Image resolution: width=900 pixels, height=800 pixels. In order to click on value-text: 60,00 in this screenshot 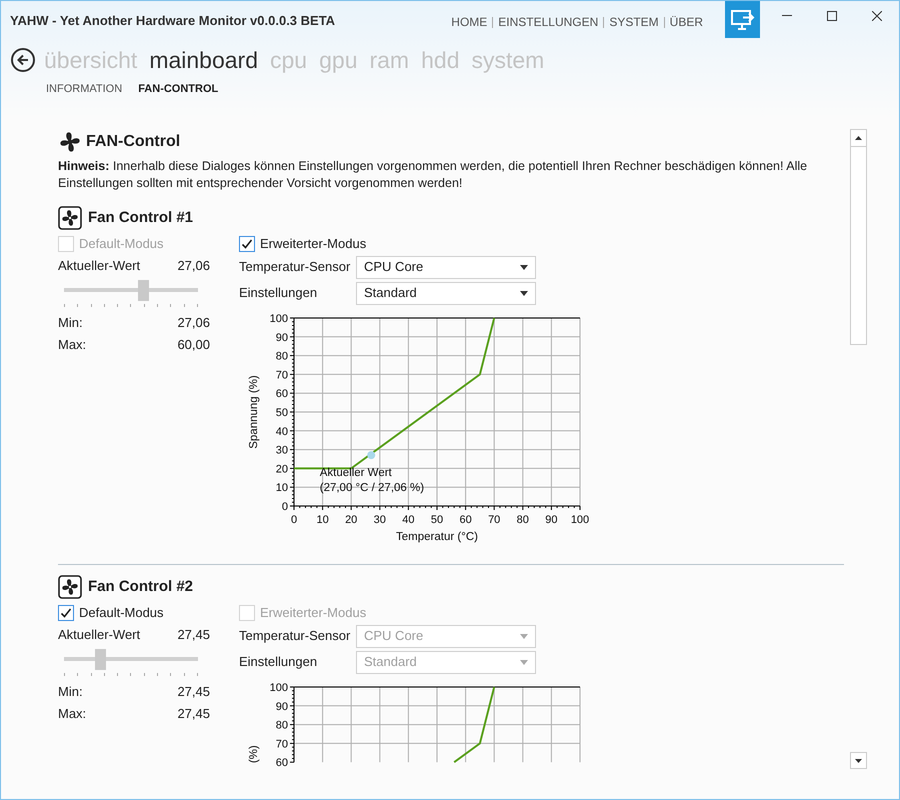, I will do `click(193, 345)`.